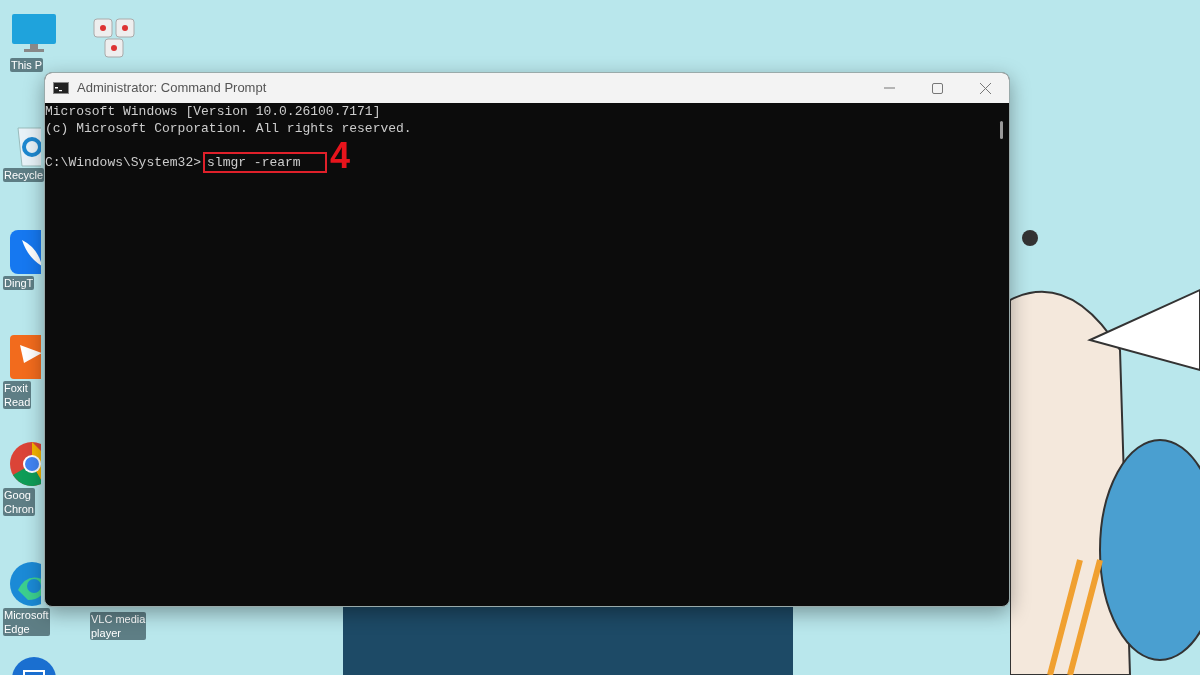  What do you see at coordinates (229, 128) in the screenshot?
I see `console-output-line: (c) Microsoft Corporation. All rights reserved.` at bounding box center [229, 128].